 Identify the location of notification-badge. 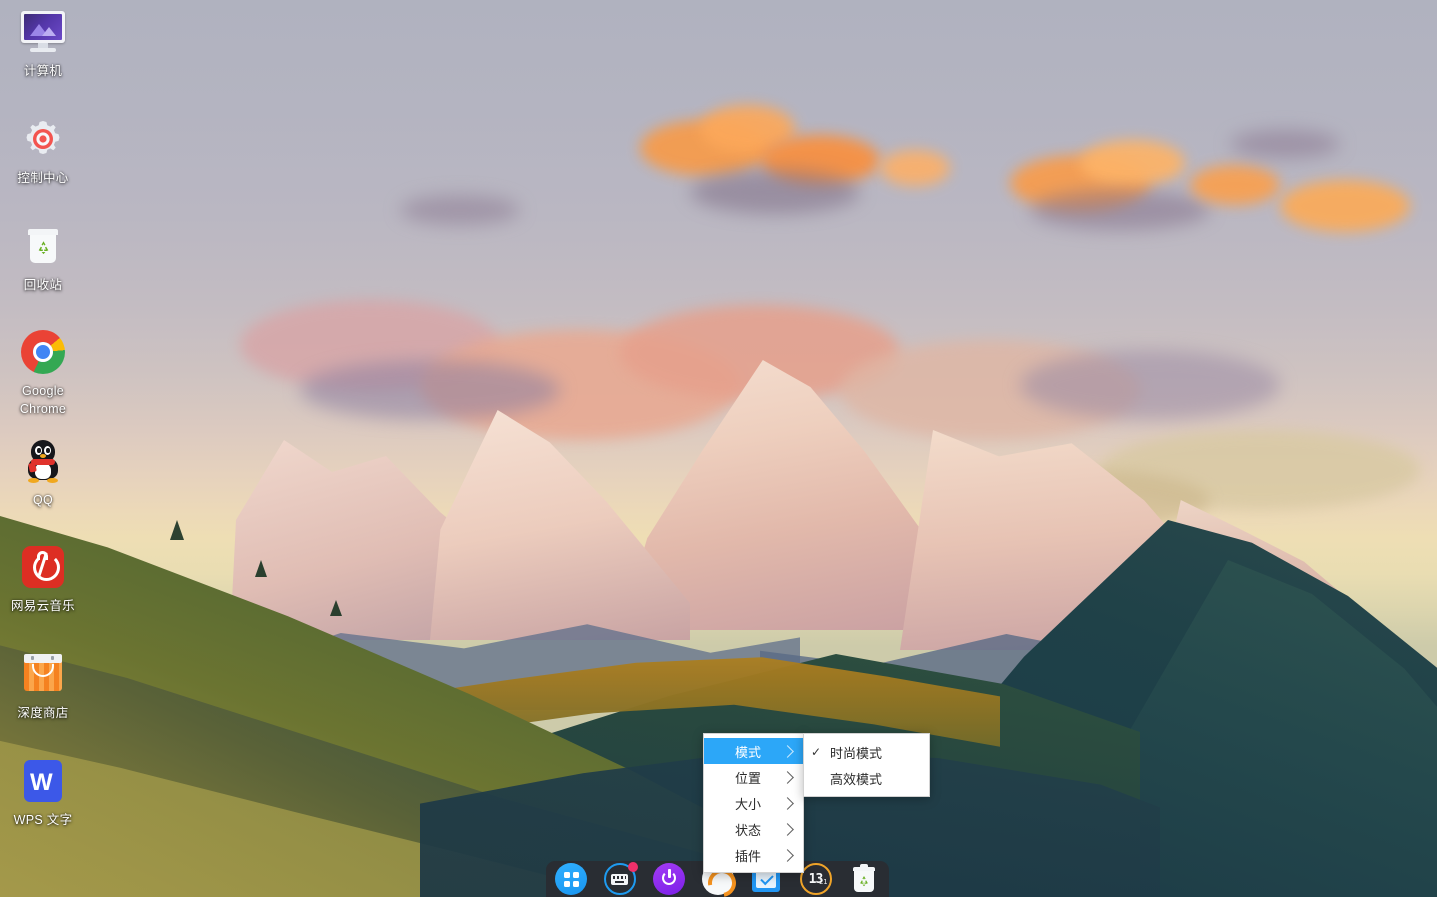
(632, 867).